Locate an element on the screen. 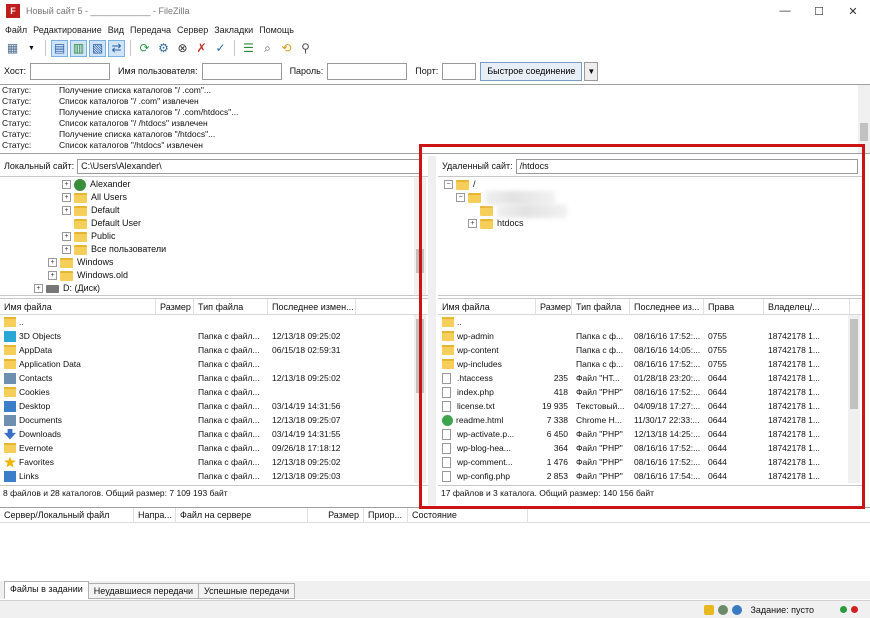 This screenshot has width=870, height=618. local-path-input: C:\Users\Alexander\ is located at coordinates (248, 166).